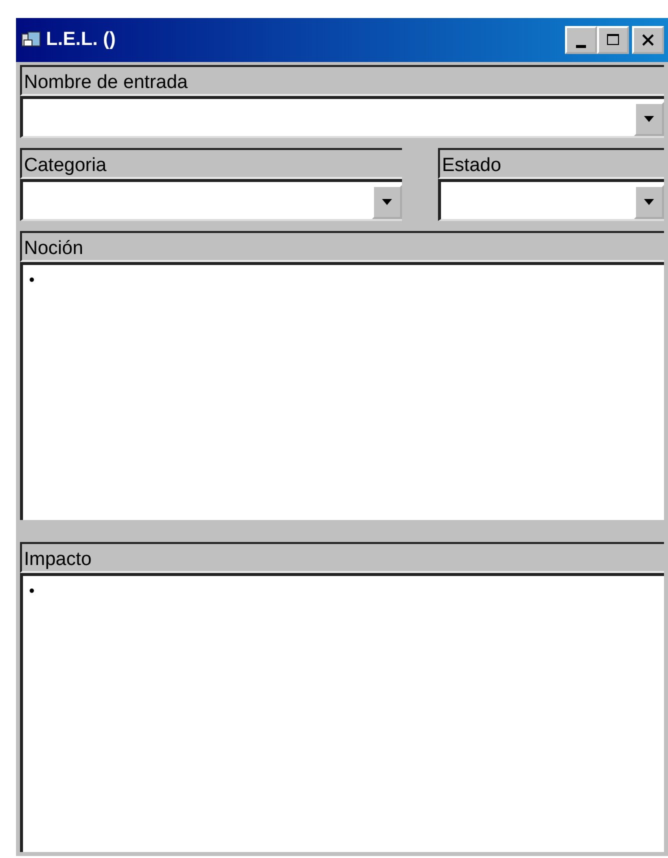  I want to click on close-button, so click(648, 40).